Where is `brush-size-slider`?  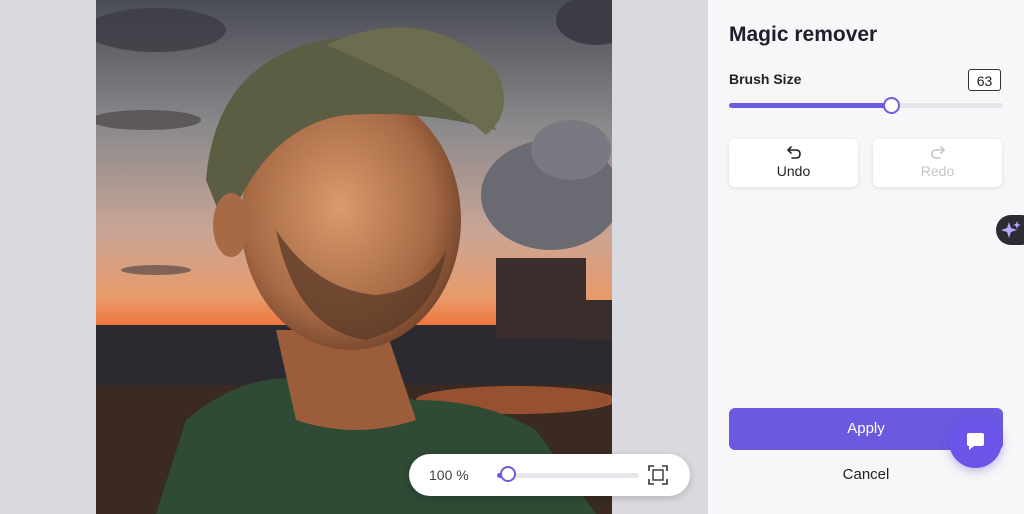 brush-size-slider is located at coordinates (866, 105).